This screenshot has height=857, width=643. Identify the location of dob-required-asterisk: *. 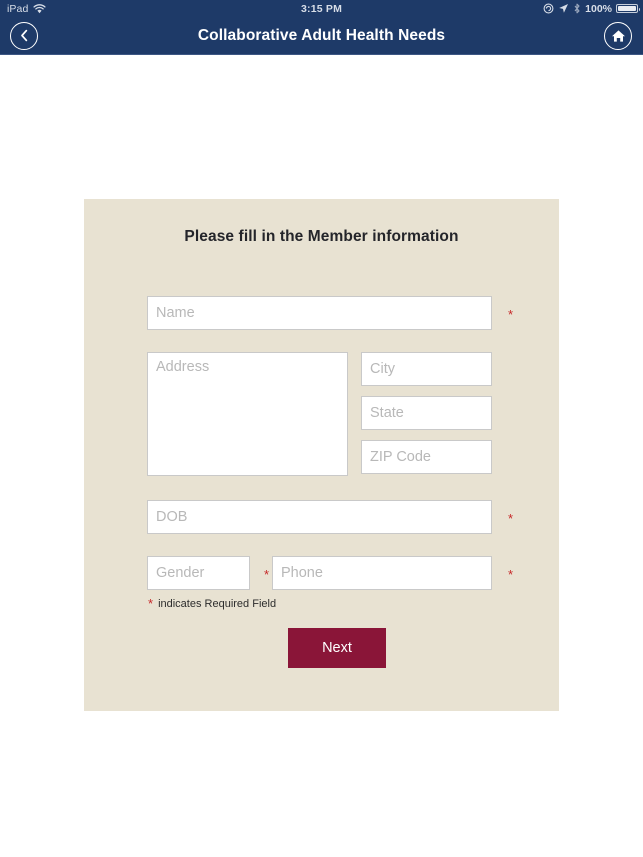
(511, 518).